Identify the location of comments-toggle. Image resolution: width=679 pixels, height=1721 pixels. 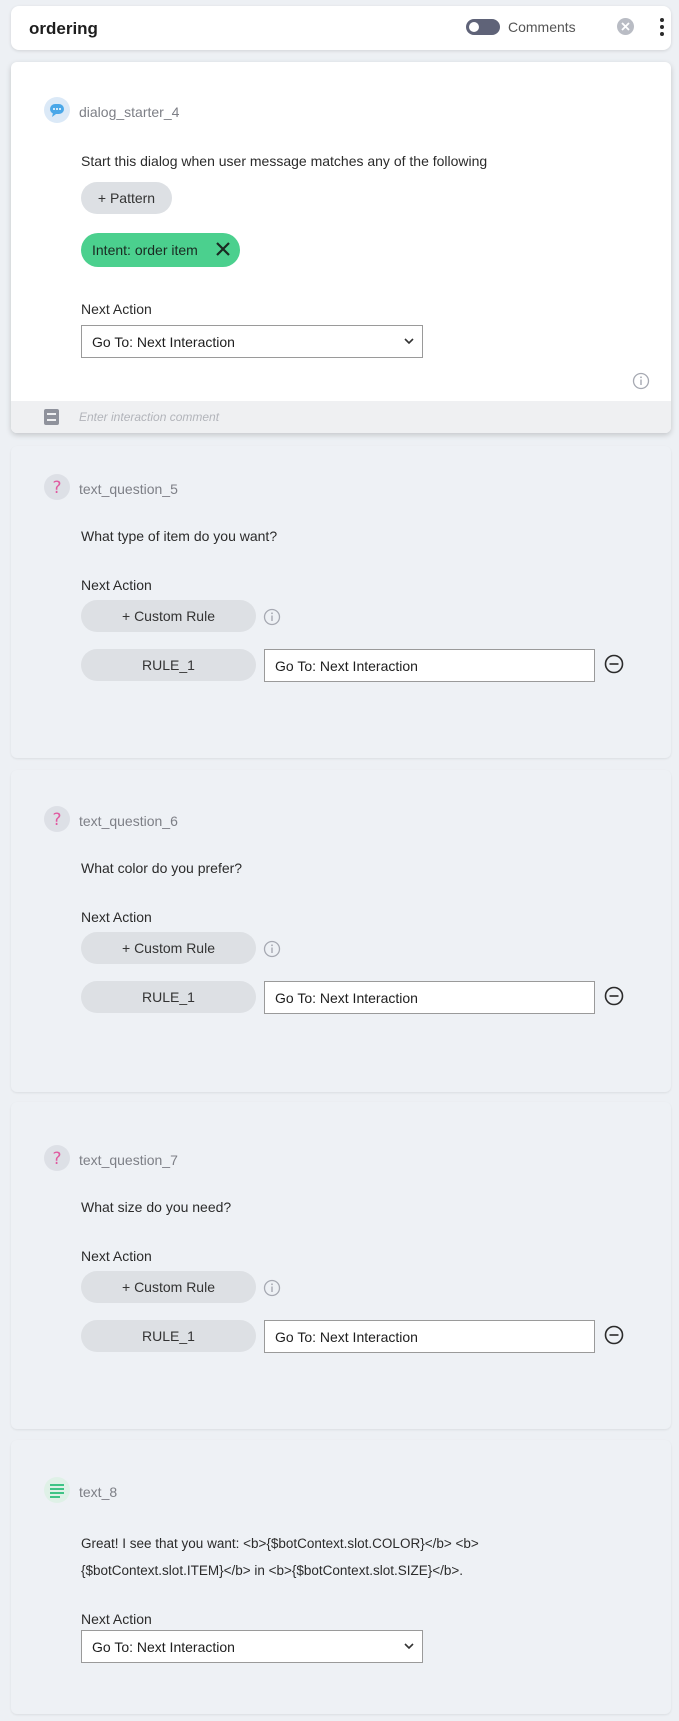
(483, 27).